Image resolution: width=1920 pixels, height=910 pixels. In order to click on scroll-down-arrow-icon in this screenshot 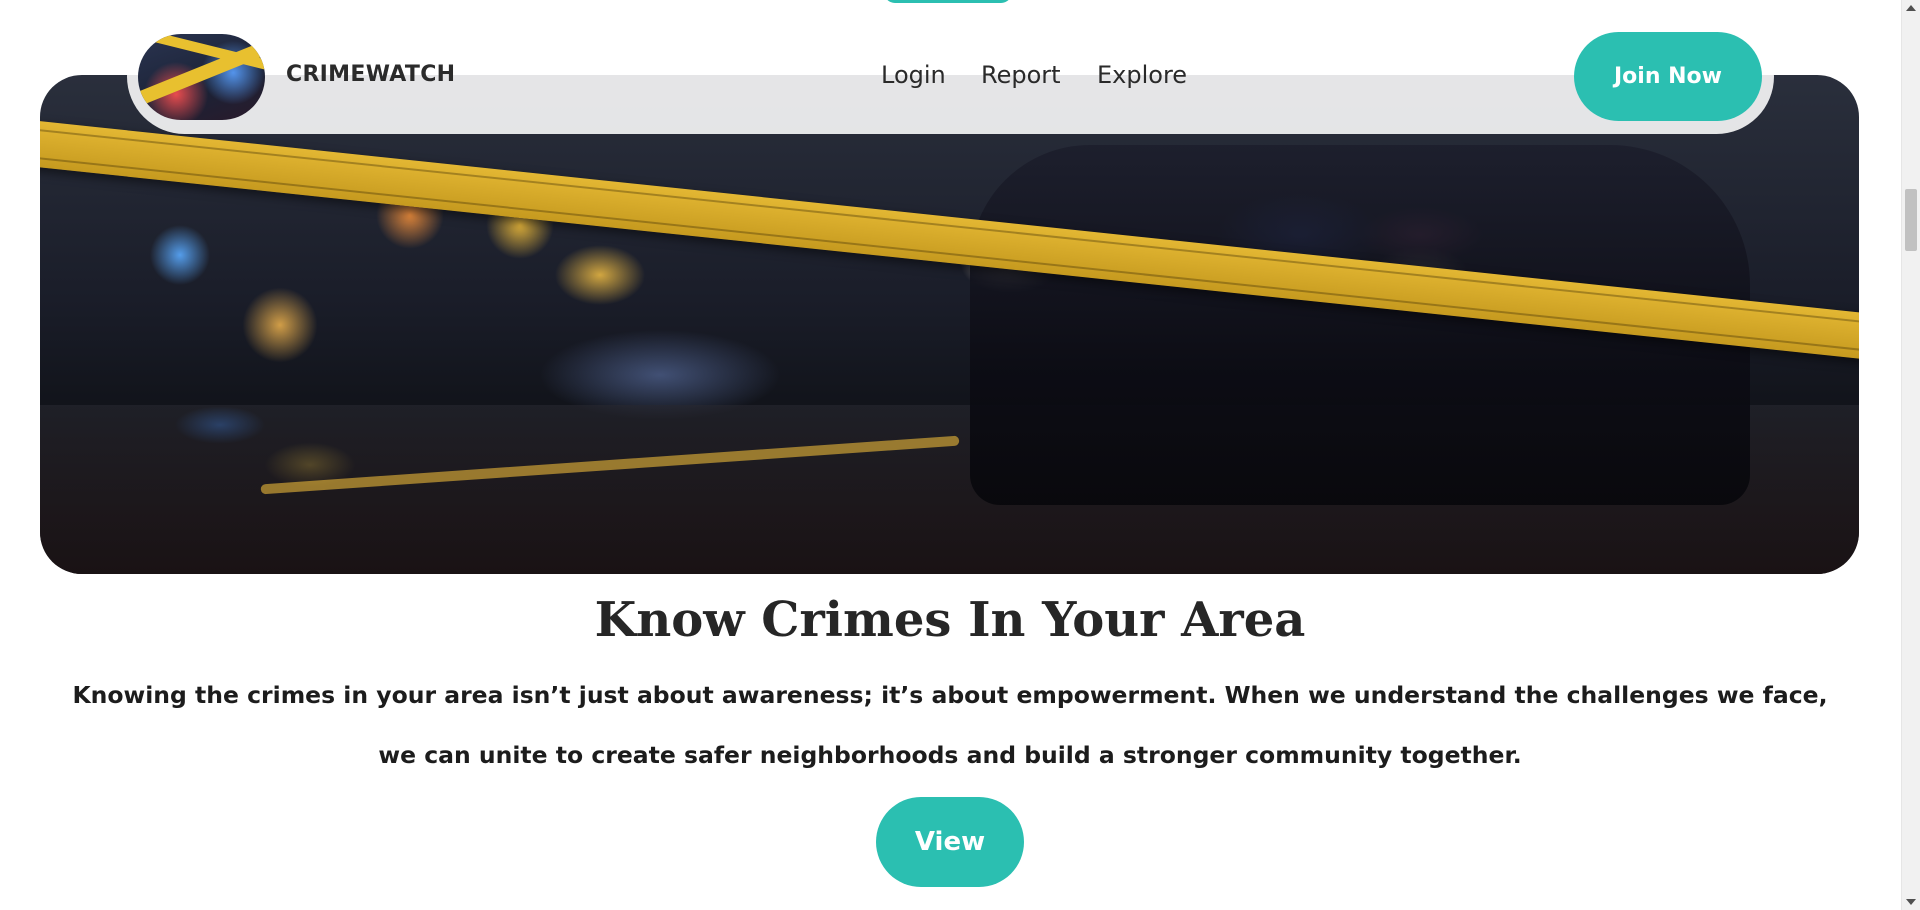, I will do `click(1911, 902)`.